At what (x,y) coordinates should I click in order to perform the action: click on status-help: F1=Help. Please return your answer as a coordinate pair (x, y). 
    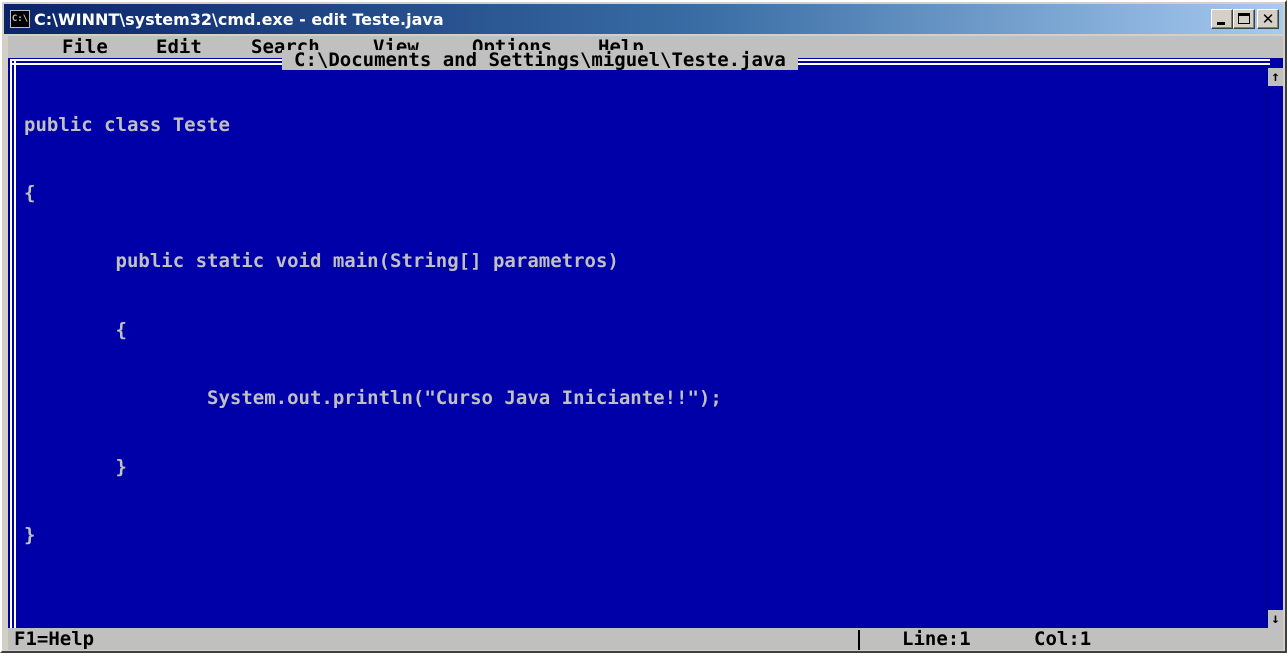
    Looking at the image, I should click on (54, 639).